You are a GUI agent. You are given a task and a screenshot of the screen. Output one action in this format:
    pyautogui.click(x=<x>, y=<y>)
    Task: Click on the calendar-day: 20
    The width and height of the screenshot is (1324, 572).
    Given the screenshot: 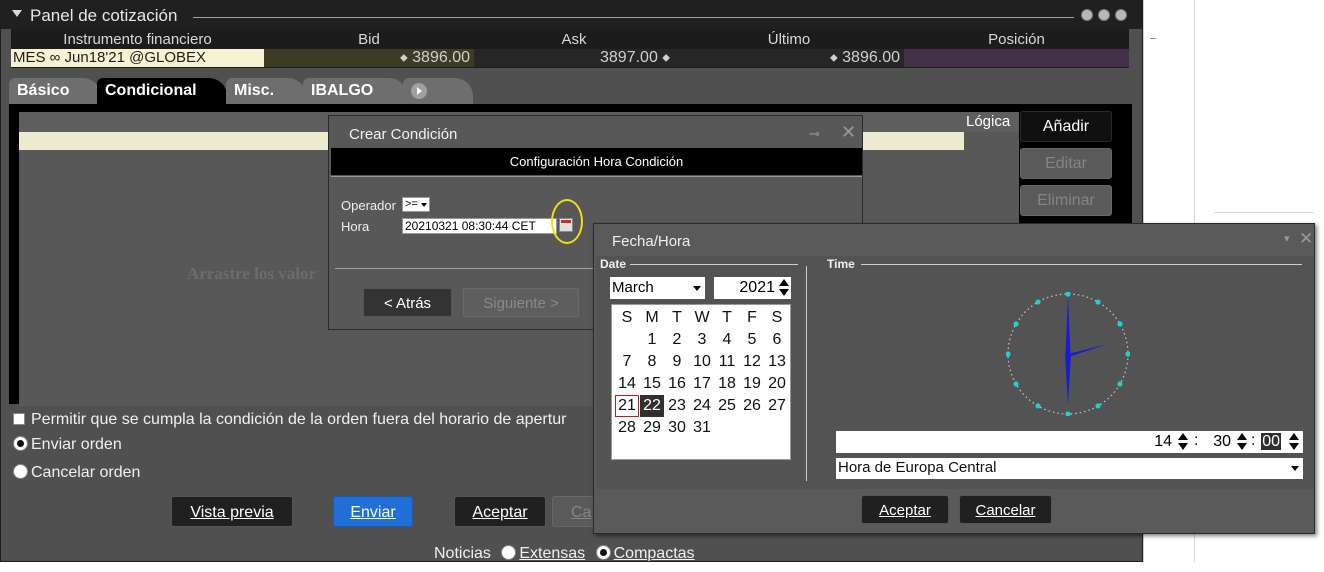 What is the action you would take?
    pyautogui.click(x=777, y=384)
    